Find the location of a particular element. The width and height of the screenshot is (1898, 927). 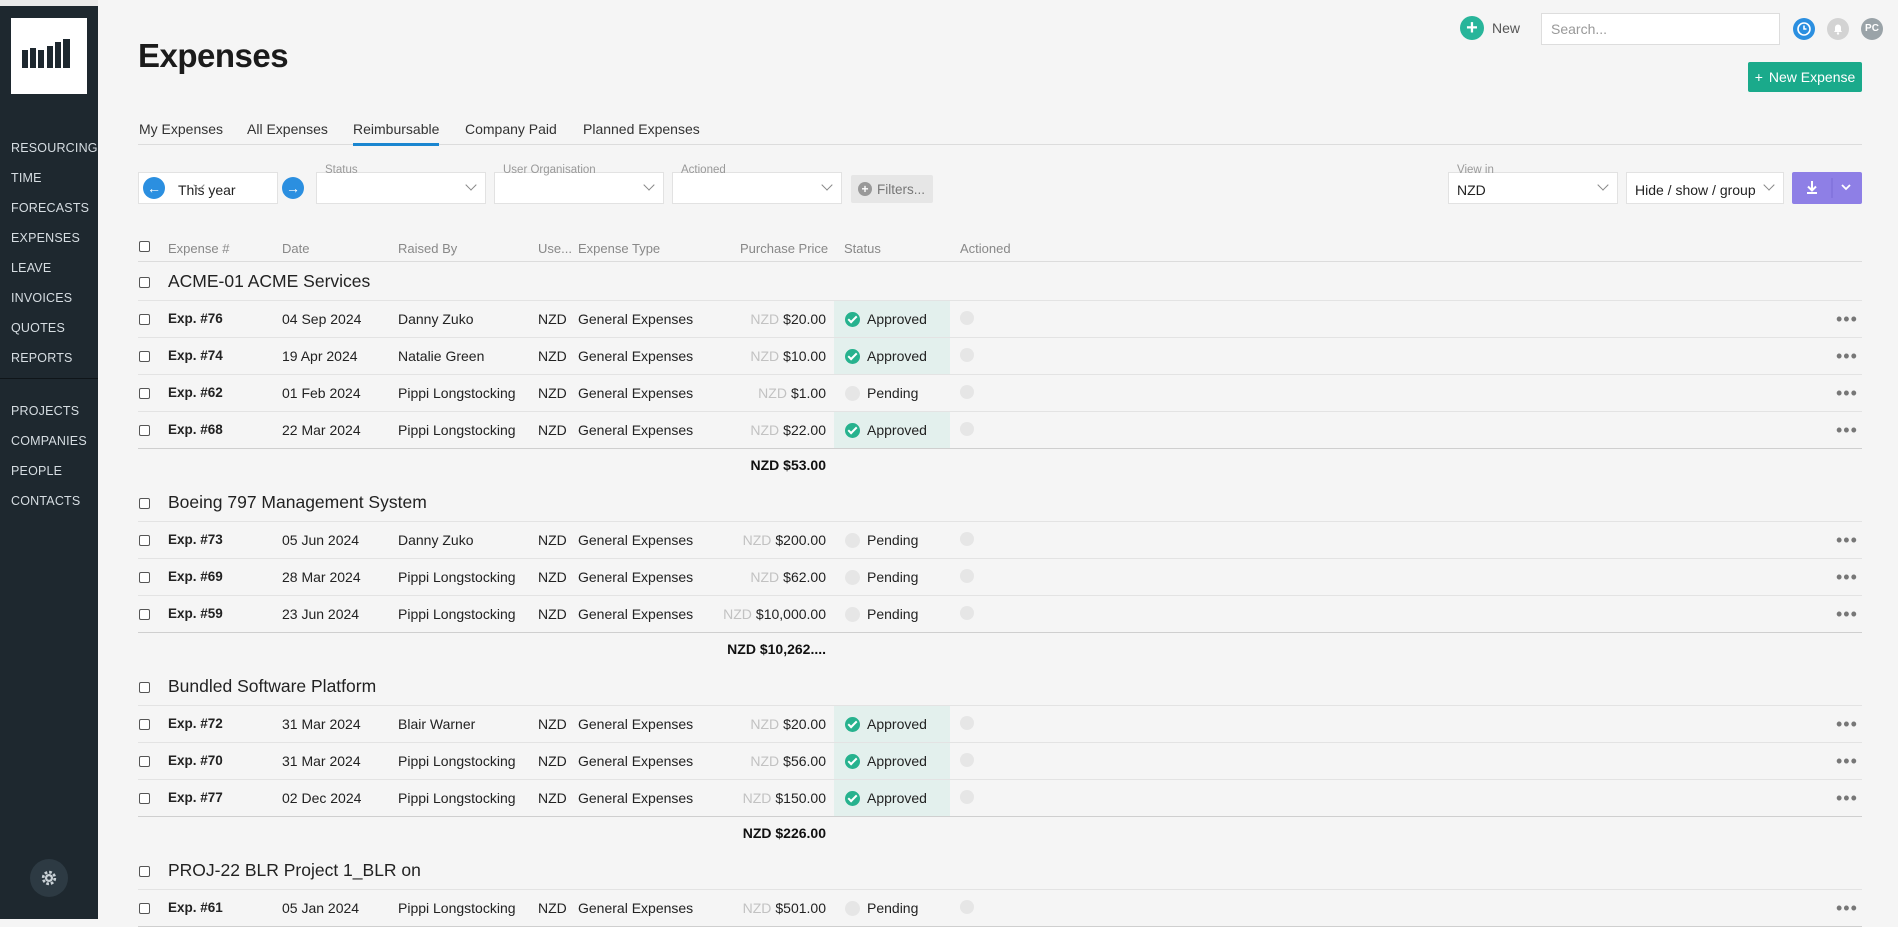

status-select: Status is located at coordinates (401, 184).